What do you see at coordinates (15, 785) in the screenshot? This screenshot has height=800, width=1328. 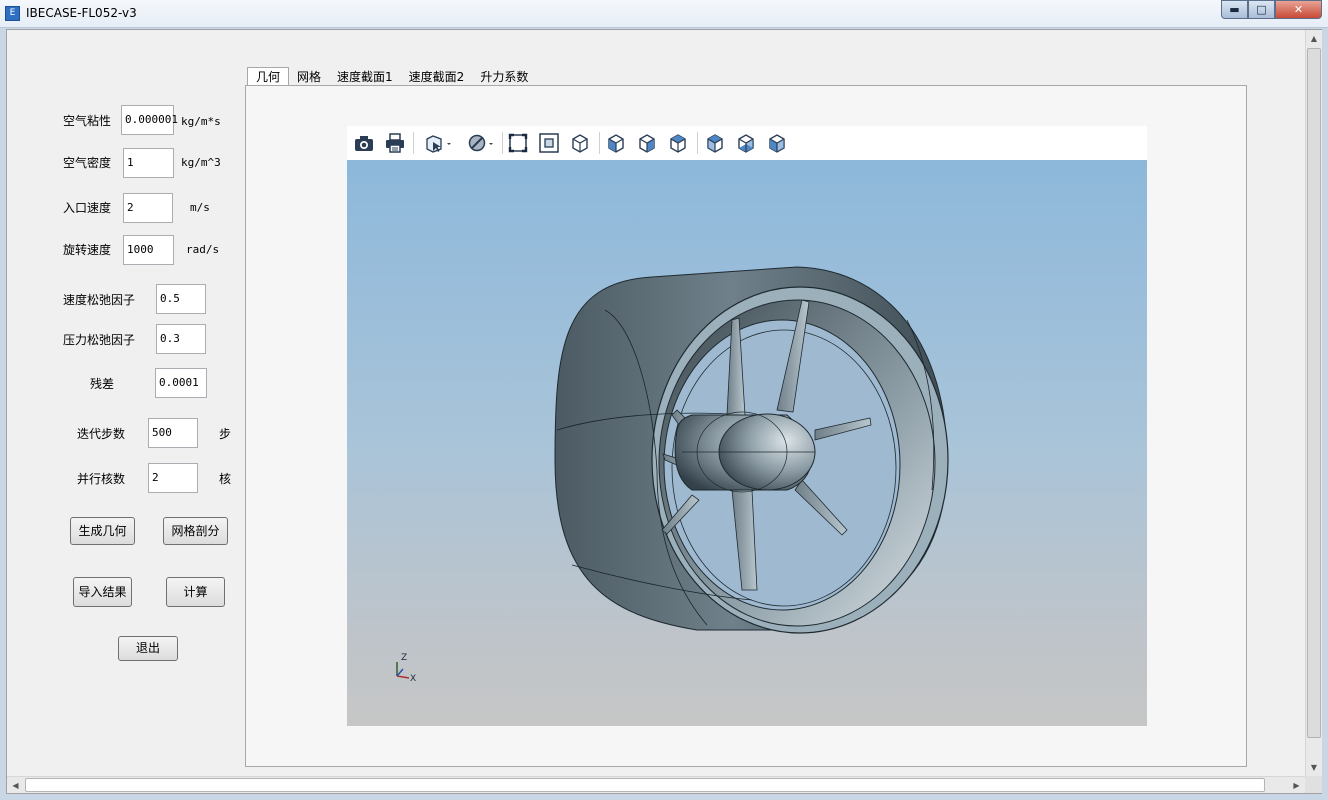 I see `scroll-left-arrow-icon: ◀` at bounding box center [15, 785].